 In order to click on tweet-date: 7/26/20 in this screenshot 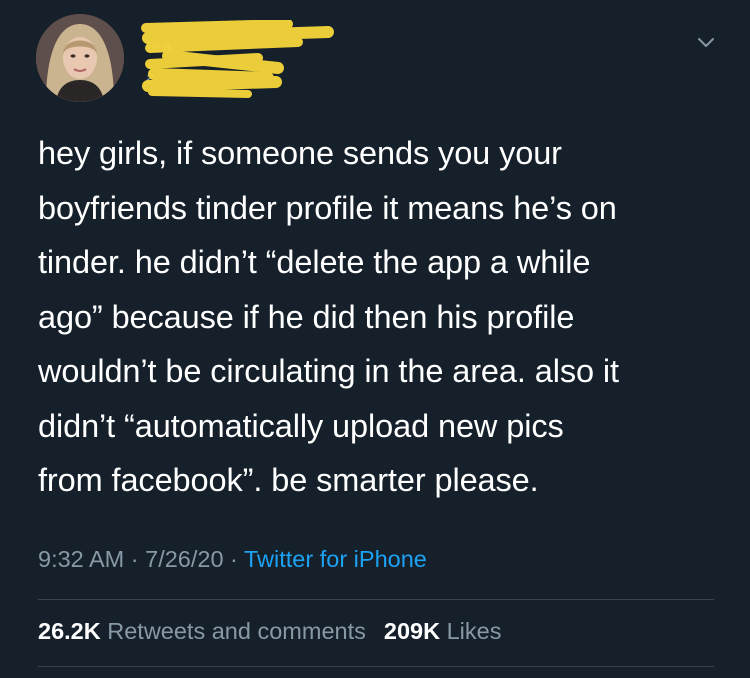, I will do `click(184, 559)`.